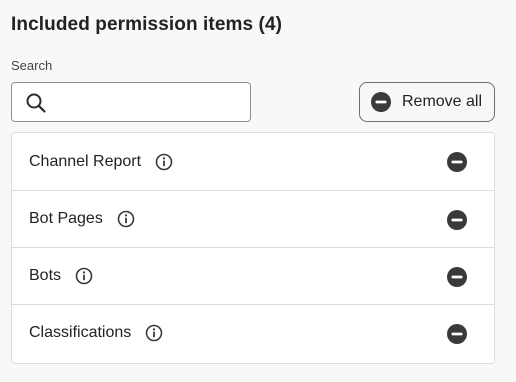  Describe the element at coordinates (80, 332) in the screenshot. I see `item-label: Classifications` at that location.